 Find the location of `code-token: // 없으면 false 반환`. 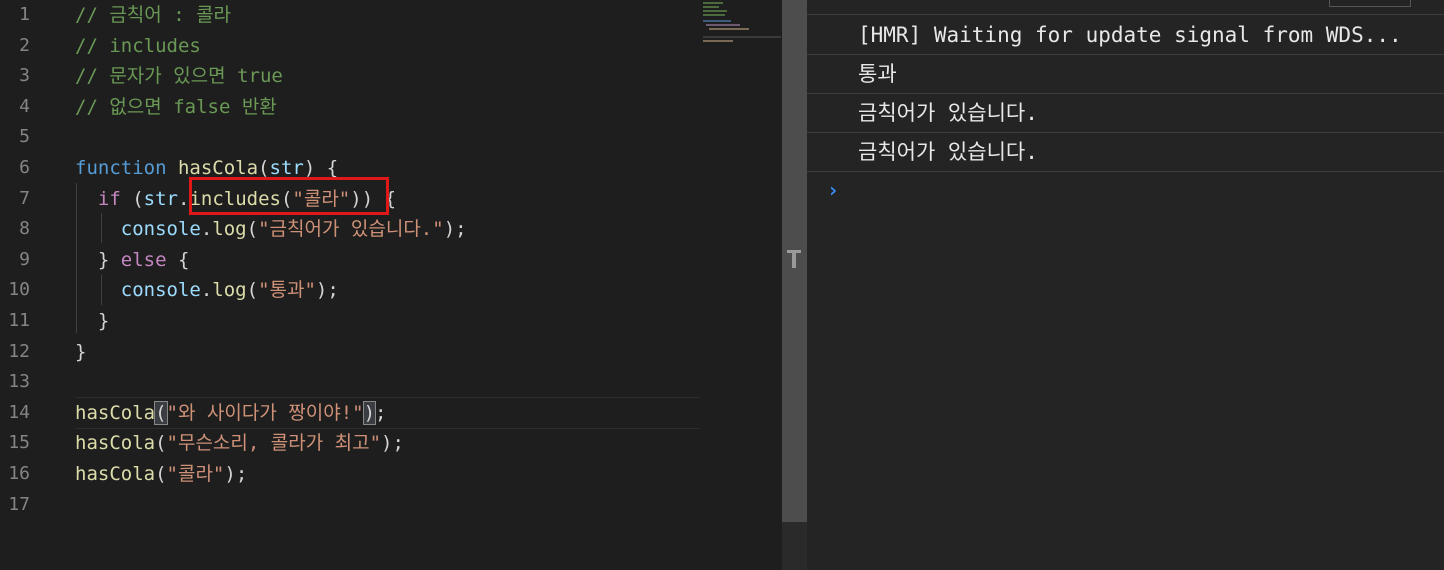

code-token: // 없으면 false 반환 is located at coordinates (176, 106).